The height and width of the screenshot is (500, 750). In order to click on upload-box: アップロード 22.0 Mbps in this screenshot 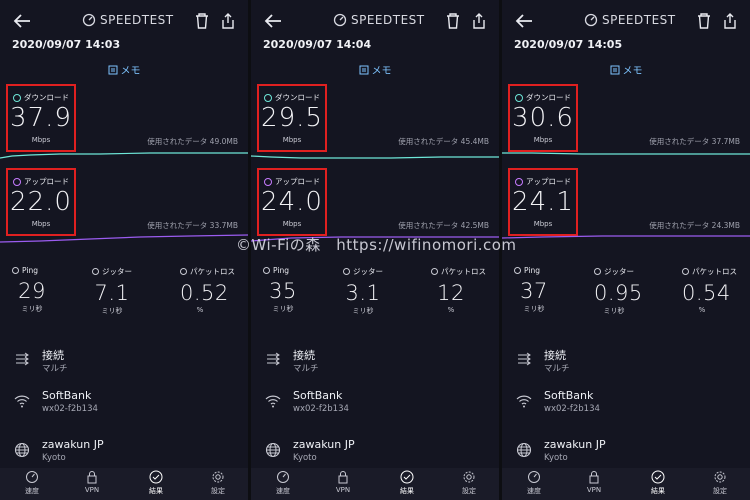, I will do `click(41, 202)`.